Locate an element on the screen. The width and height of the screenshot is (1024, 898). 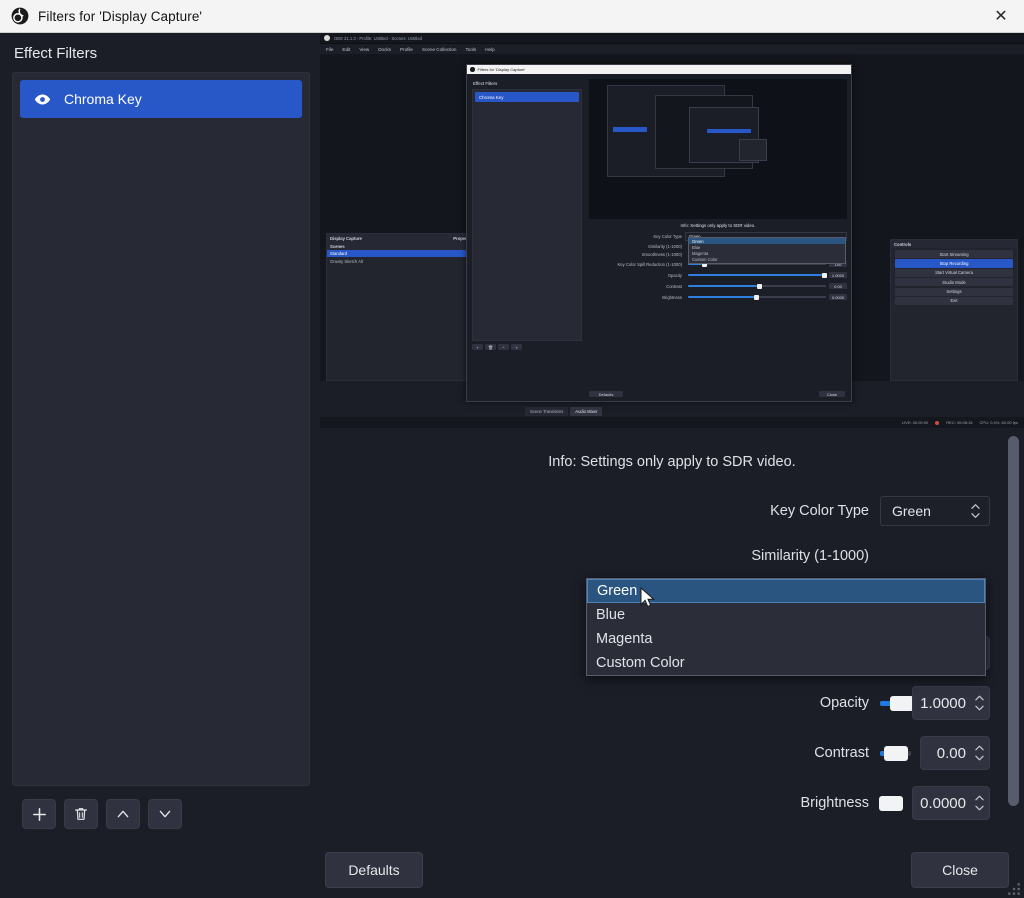
preview-nested-filter-item: Chroma Key is located at coordinates (527, 97).